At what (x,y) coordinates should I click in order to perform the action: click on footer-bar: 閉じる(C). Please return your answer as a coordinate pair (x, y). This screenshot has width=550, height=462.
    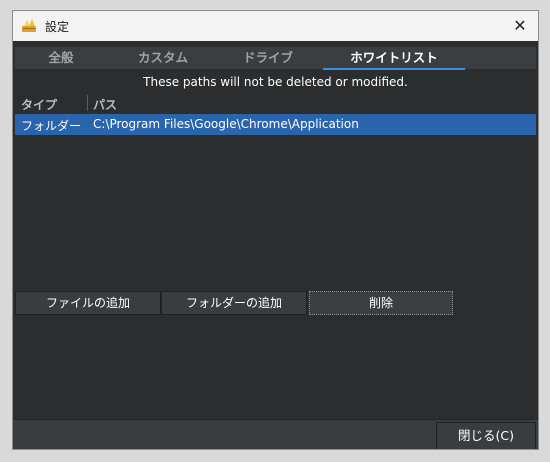
    Looking at the image, I should click on (275, 434).